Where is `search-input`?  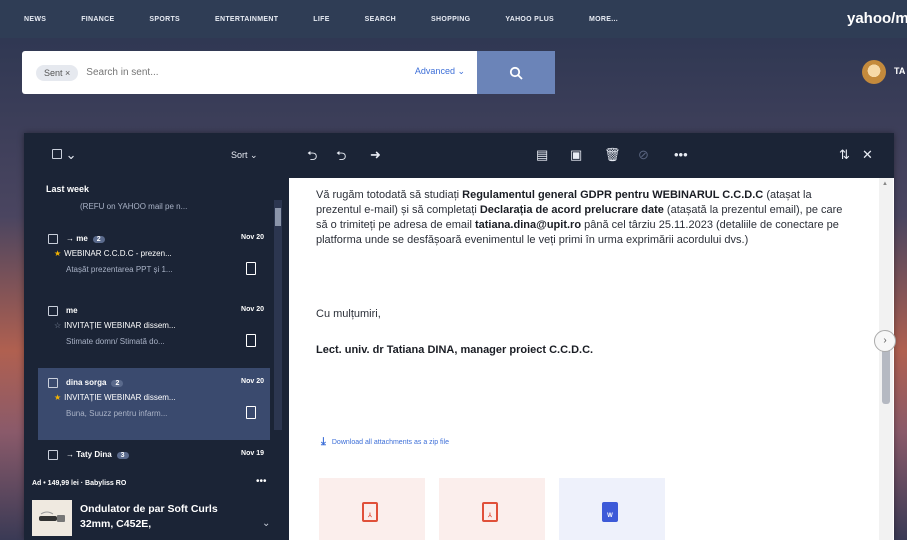
search-input is located at coordinates (221, 72).